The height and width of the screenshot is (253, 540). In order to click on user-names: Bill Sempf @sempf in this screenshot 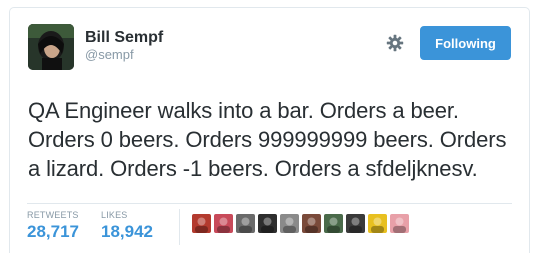, I will do `click(124, 45)`.